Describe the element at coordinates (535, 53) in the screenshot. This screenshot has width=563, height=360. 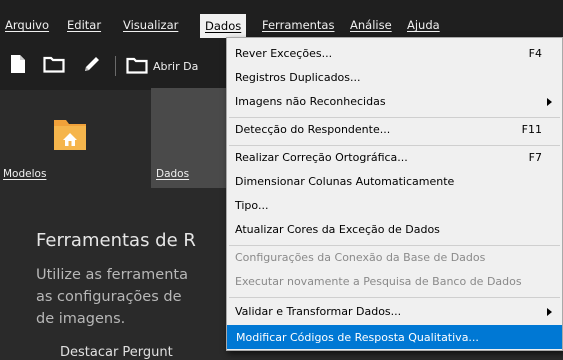
I see `menu-item-shortcut: F4` at that location.